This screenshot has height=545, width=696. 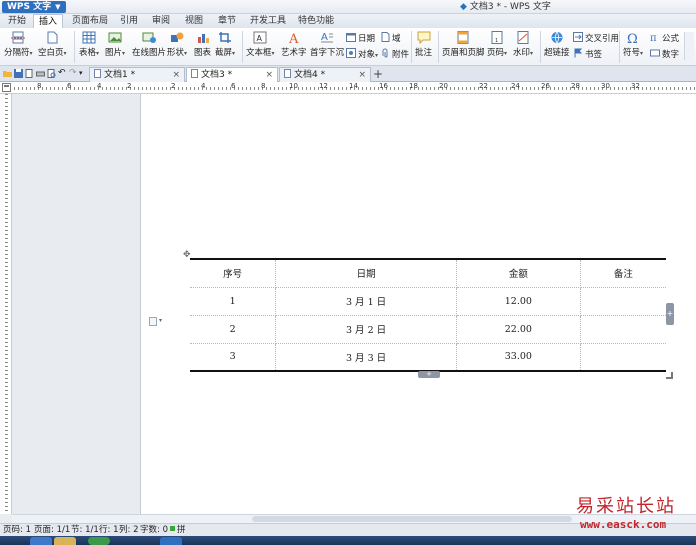 I want to click on table-cell: 22.00, so click(x=518, y=329).